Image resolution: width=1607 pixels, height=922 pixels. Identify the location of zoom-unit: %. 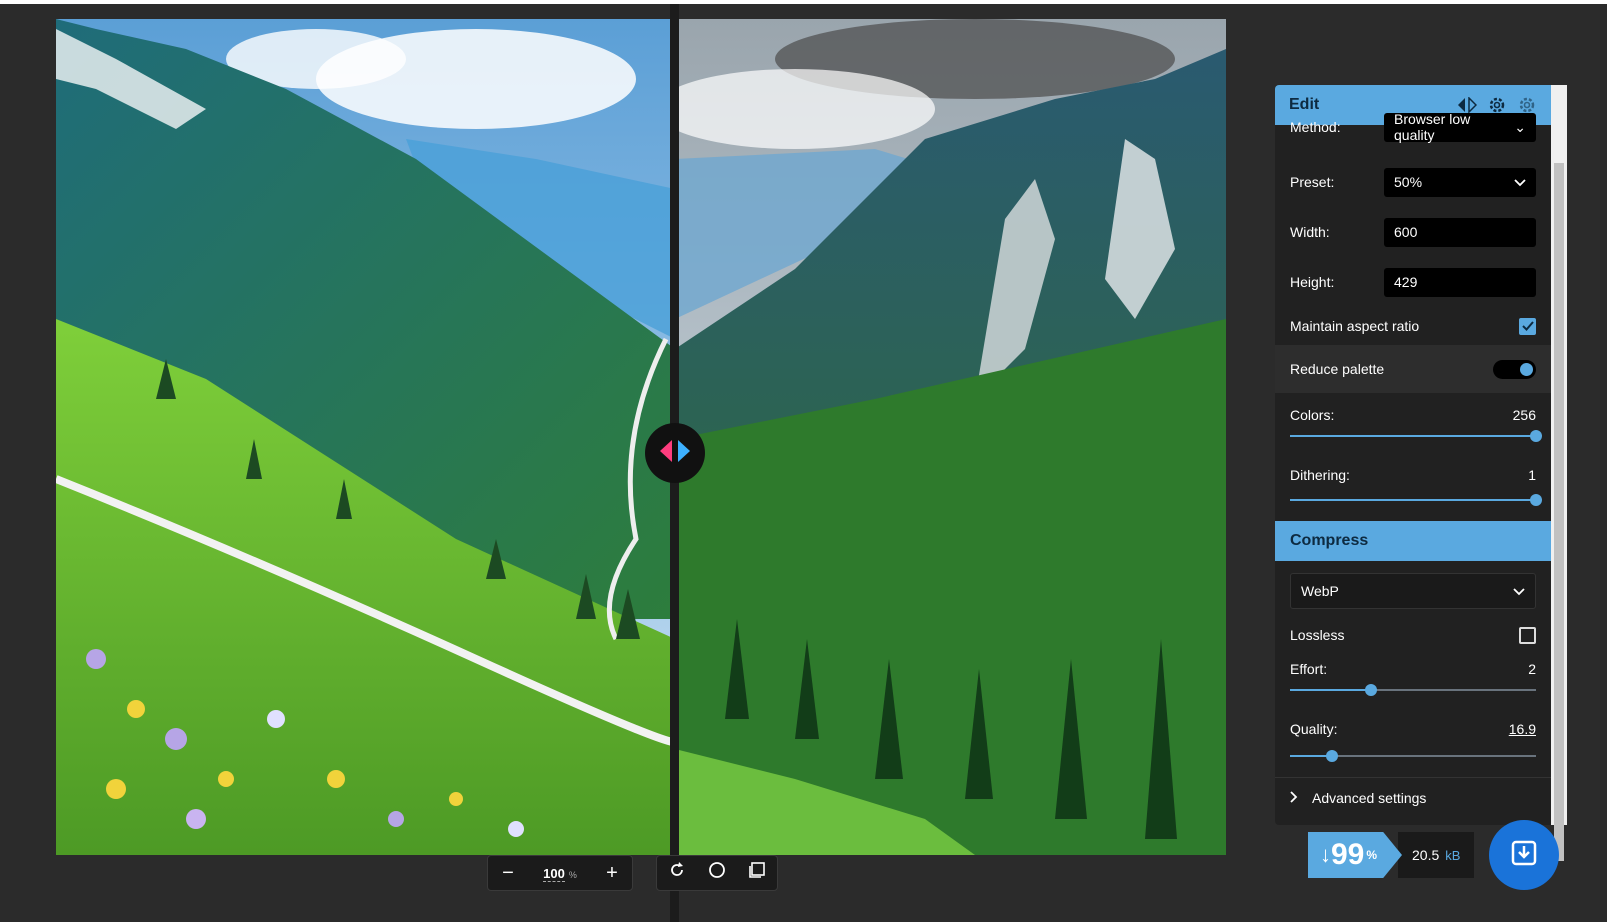
(572, 874).